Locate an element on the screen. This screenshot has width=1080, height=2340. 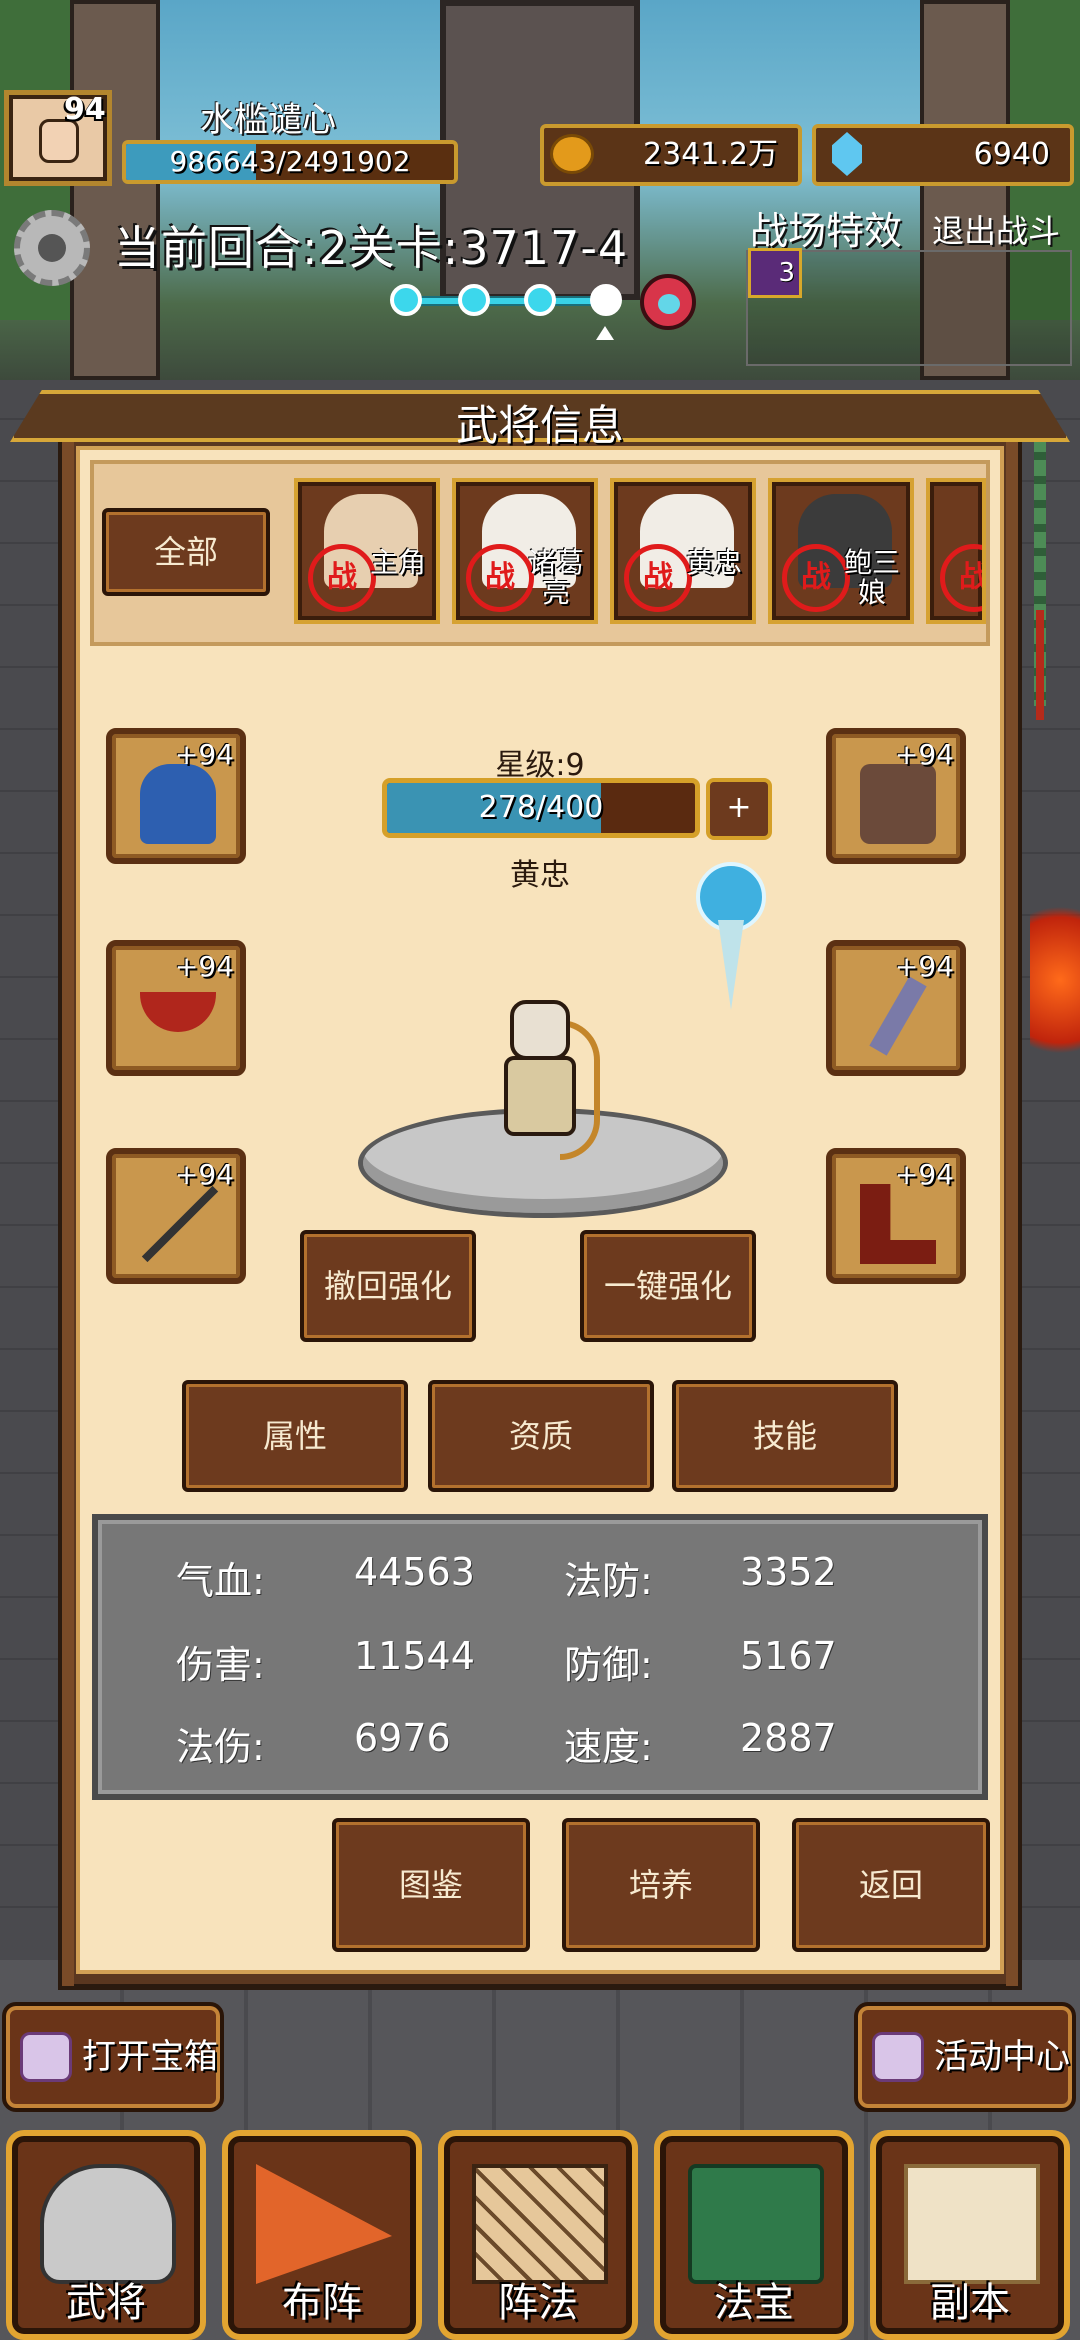
in-battle-mark: 战 is located at coordinates (961, 578).